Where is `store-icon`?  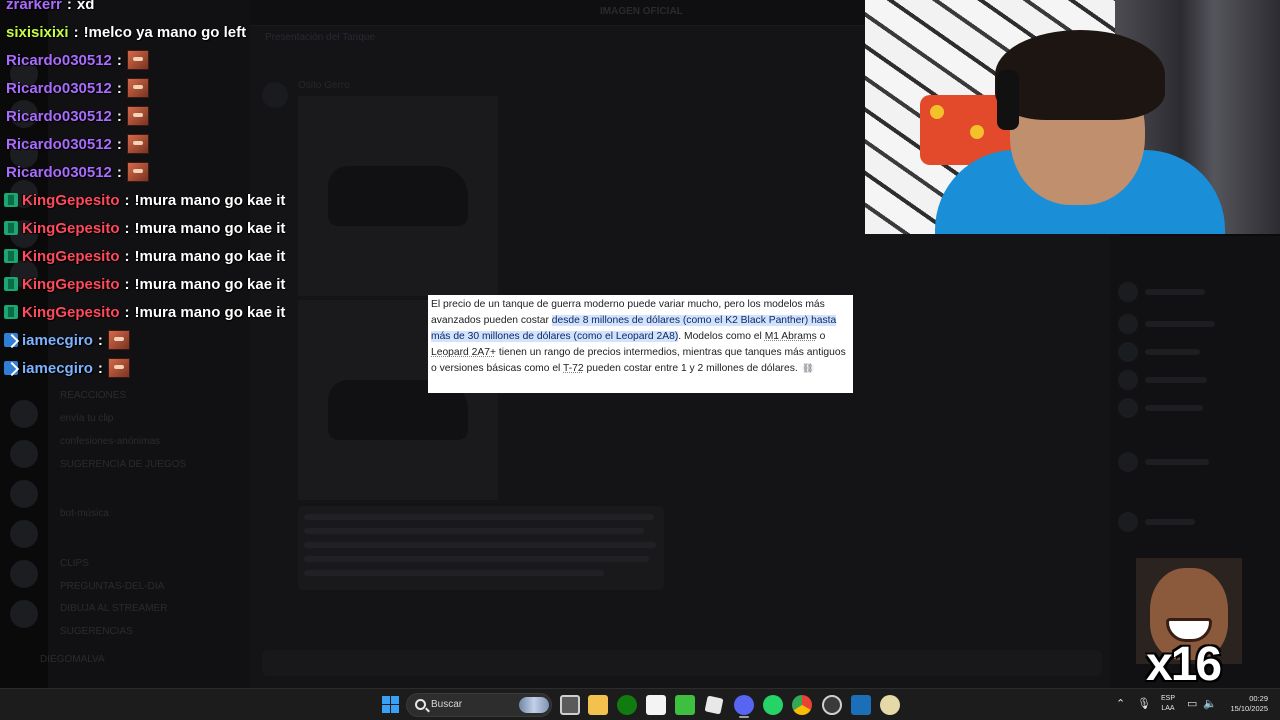 store-icon is located at coordinates (656, 705).